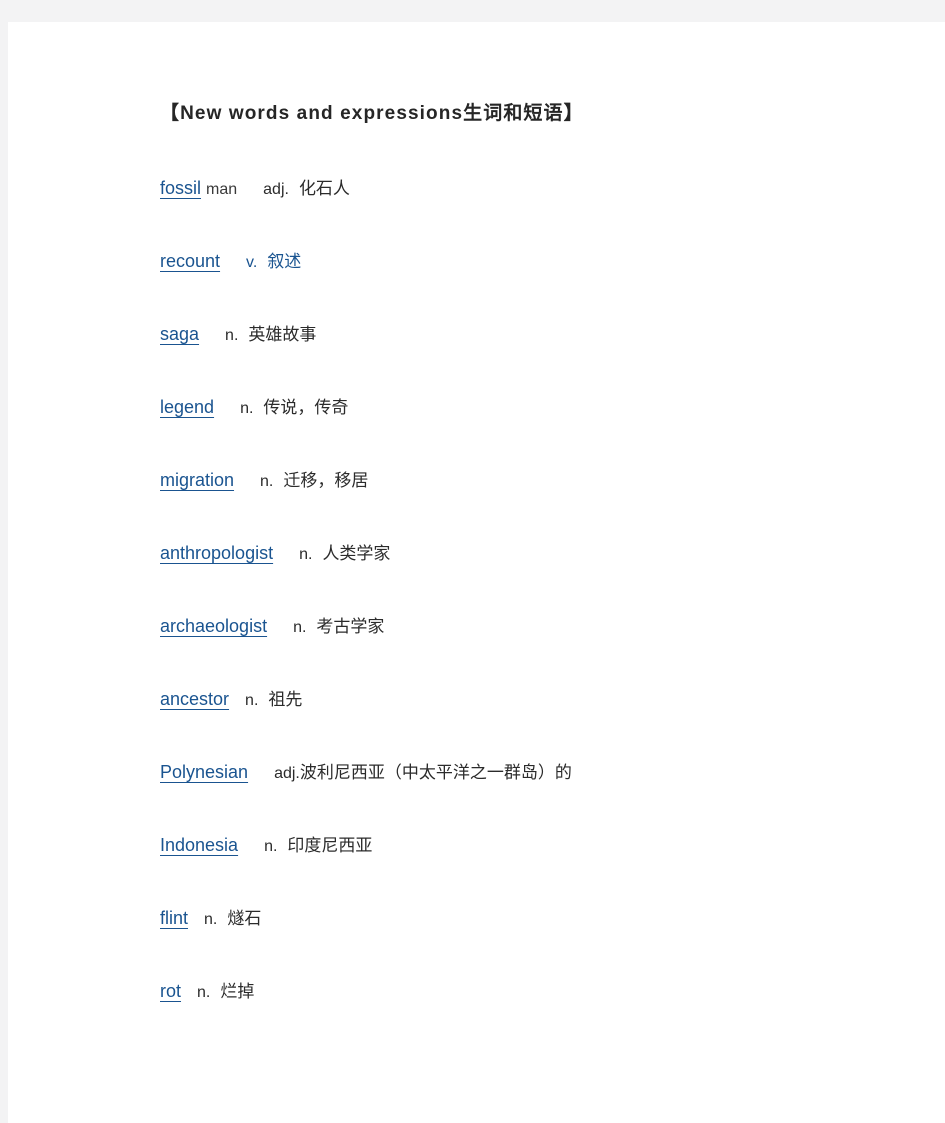  I want to click on vocabulary-entry: fossil man adj. 化石人, so click(520, 189).